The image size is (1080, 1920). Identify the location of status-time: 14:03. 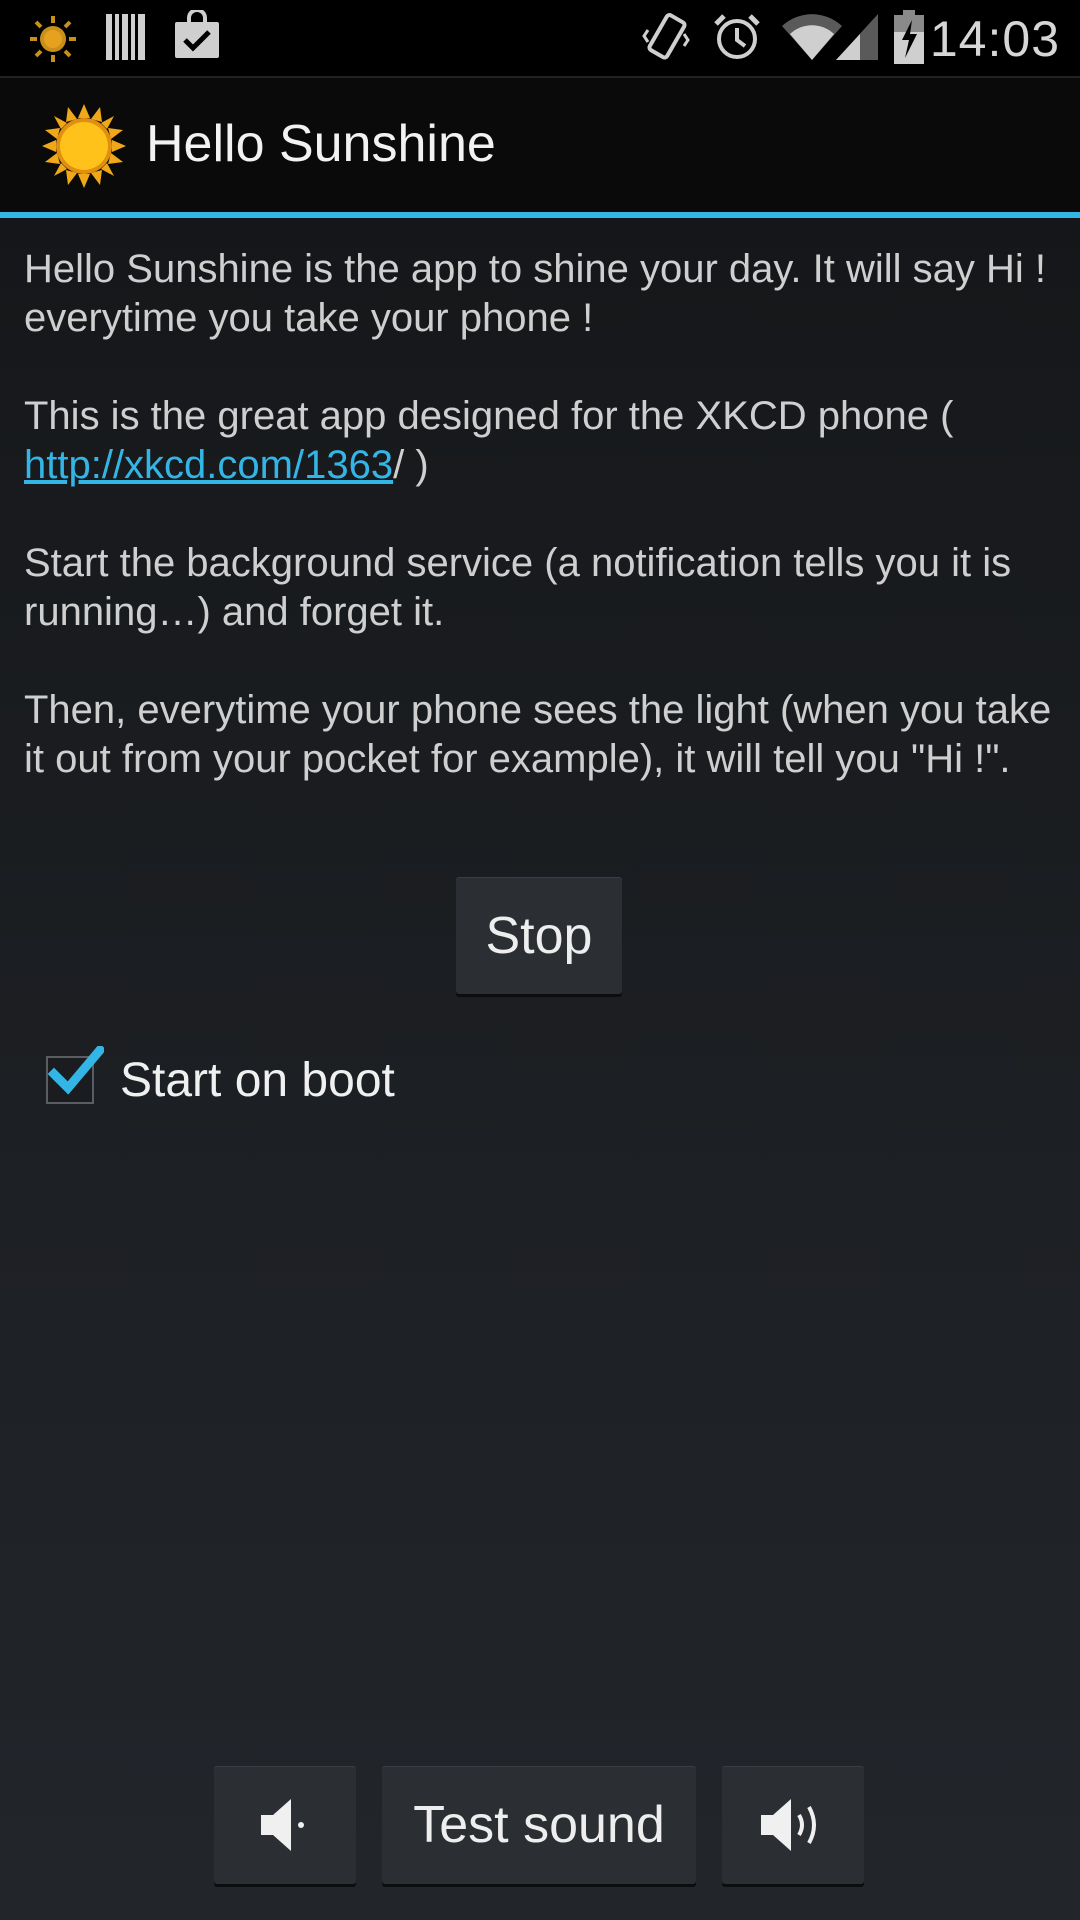
(994, 39).